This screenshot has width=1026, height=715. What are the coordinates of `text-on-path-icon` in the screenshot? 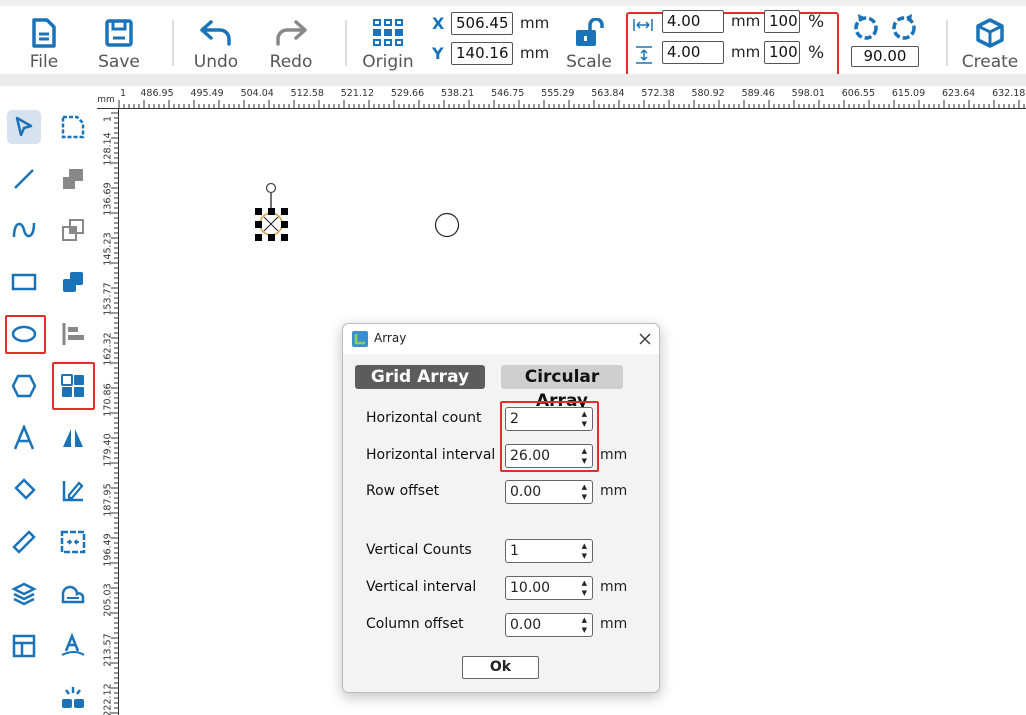 It's located at (73, 644).